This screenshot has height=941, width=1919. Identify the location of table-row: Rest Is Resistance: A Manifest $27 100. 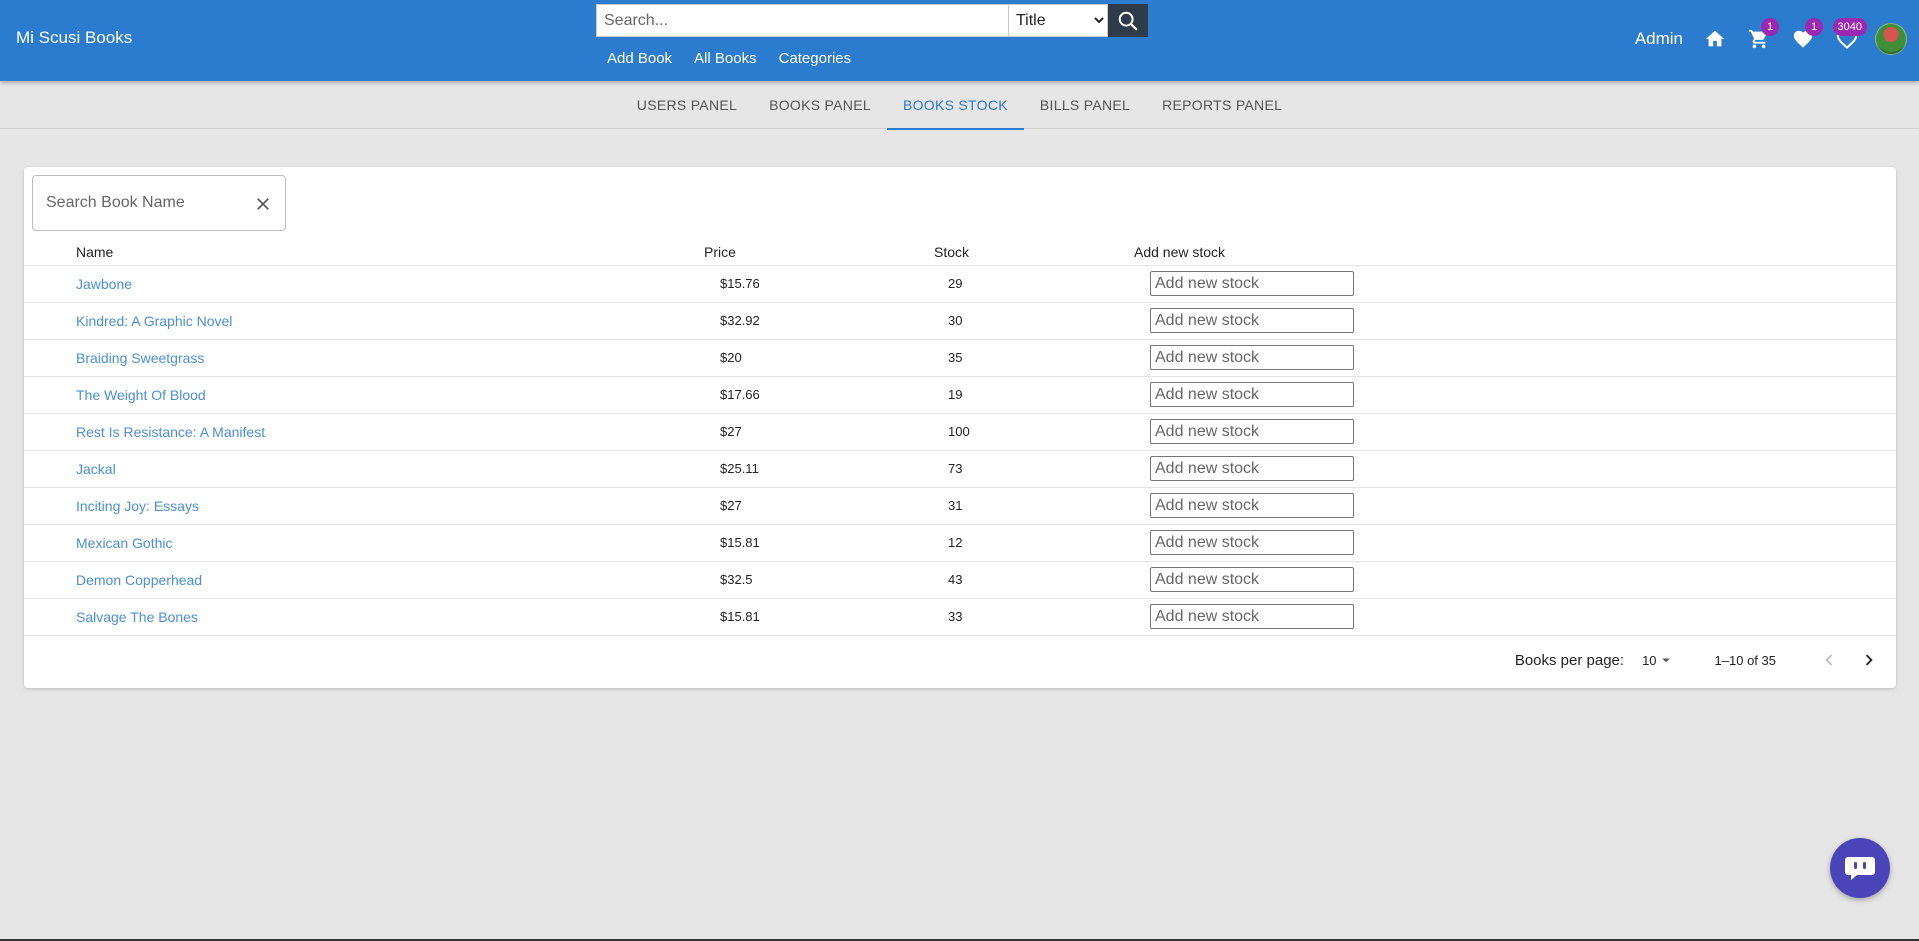
(960, 432).